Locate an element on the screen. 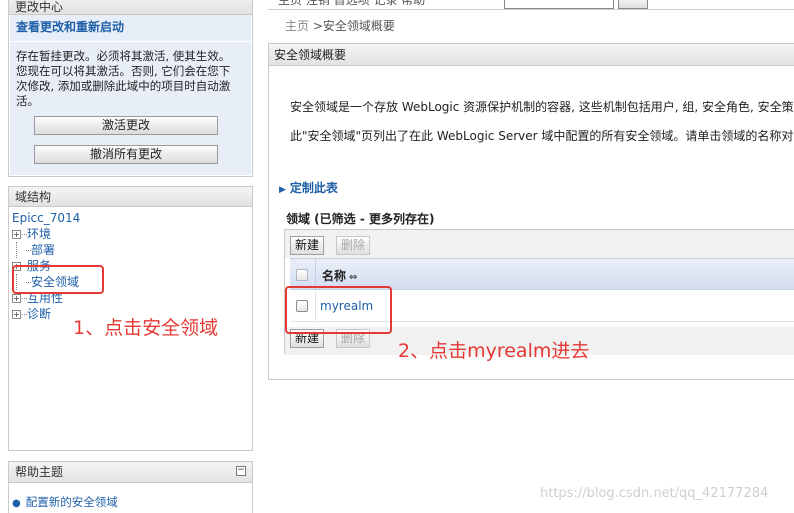 The width and height of the screenshot is (794, 513). message-line: 活。 is located at coordinates (27, 101).